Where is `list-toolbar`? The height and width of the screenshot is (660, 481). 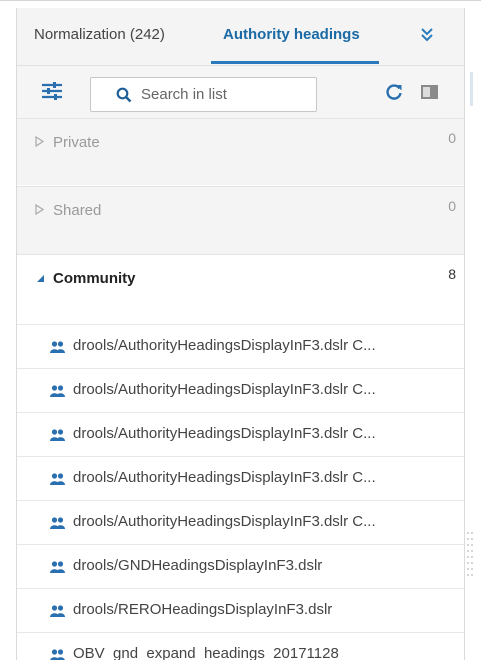
list-toolbar is located at coordinates (240, 92).